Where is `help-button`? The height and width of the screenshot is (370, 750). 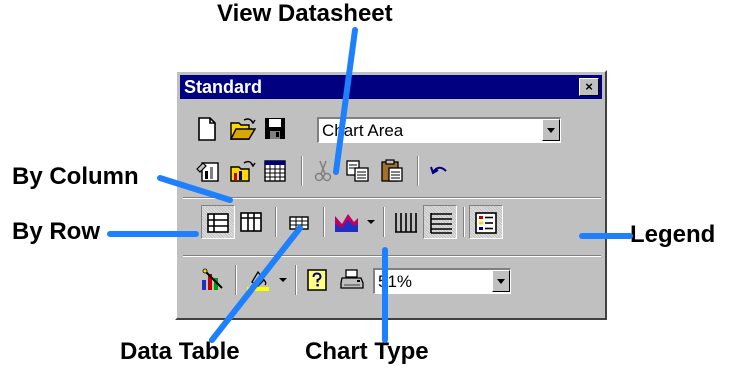 help-button is located at coordinates (318, 280).